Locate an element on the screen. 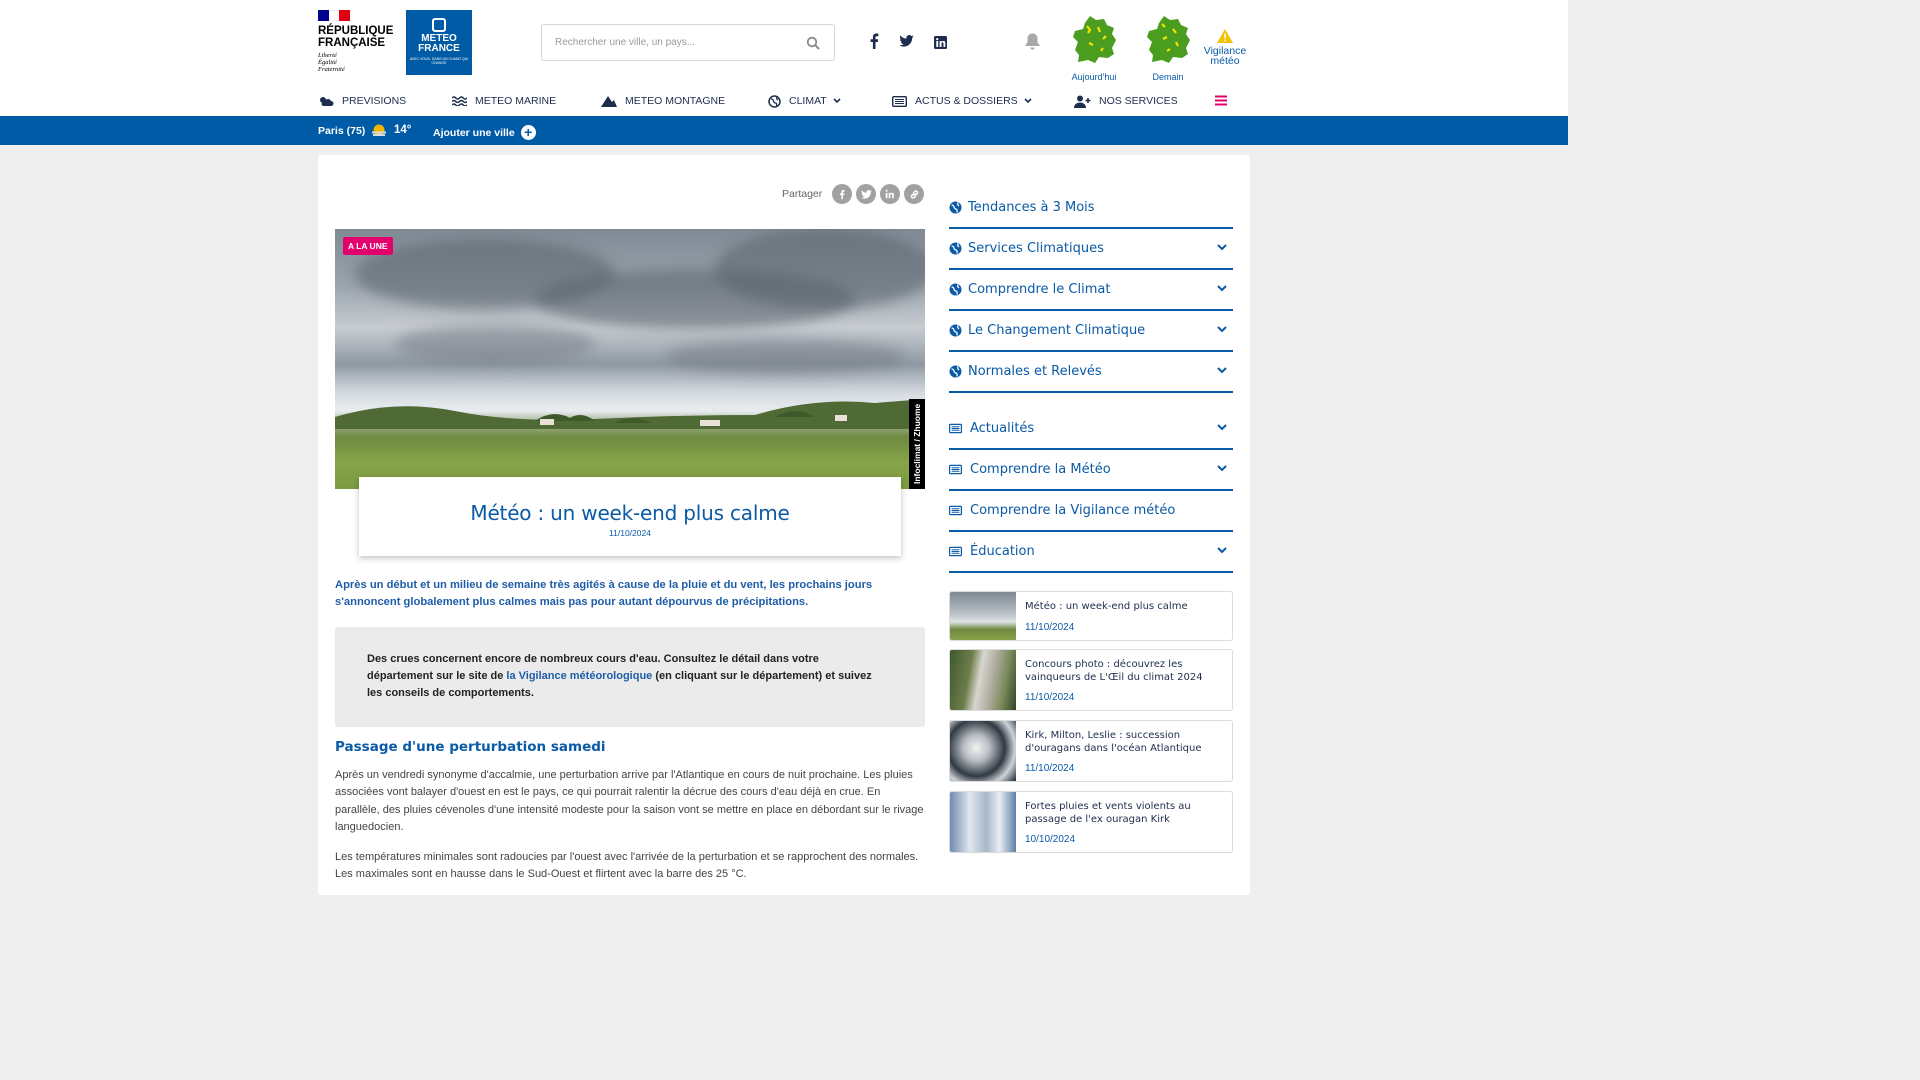  vigilance-meteo-link: Vigilance météo is located at coordinates (1225, 47).